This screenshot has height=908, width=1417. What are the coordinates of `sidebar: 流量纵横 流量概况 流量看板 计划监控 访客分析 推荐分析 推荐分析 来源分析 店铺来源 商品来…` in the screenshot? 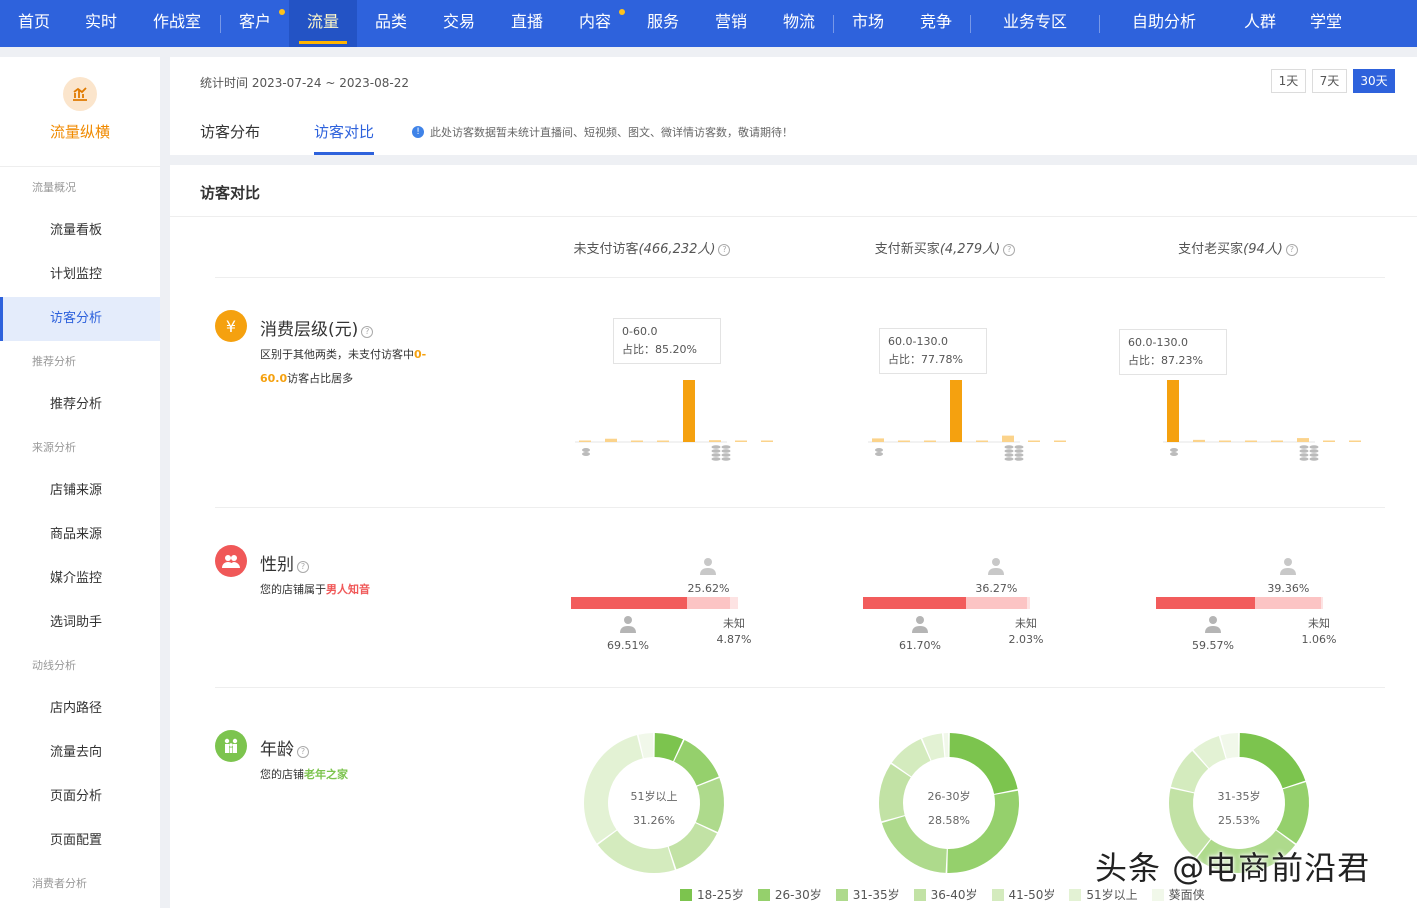 It's located at (80, 482).